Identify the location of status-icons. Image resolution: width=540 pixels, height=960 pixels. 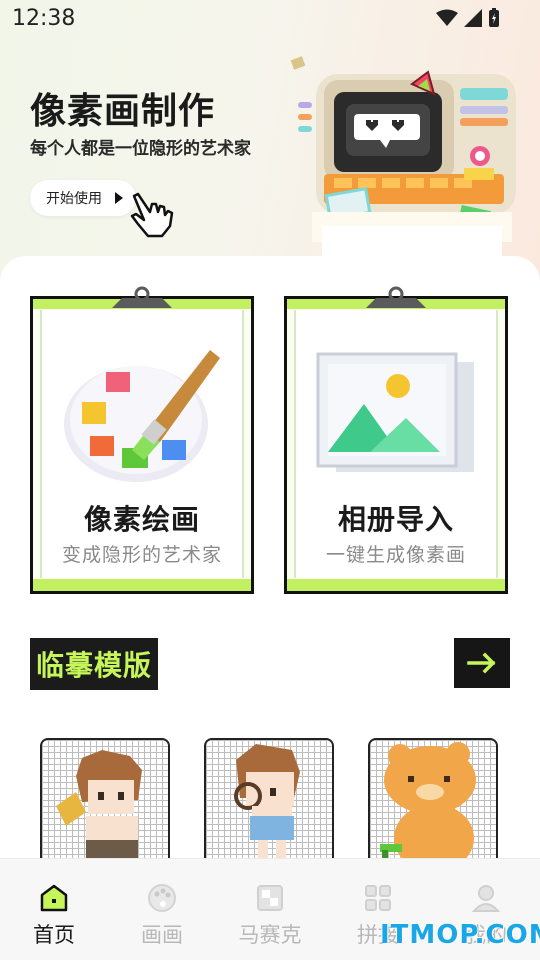
(468, 18).